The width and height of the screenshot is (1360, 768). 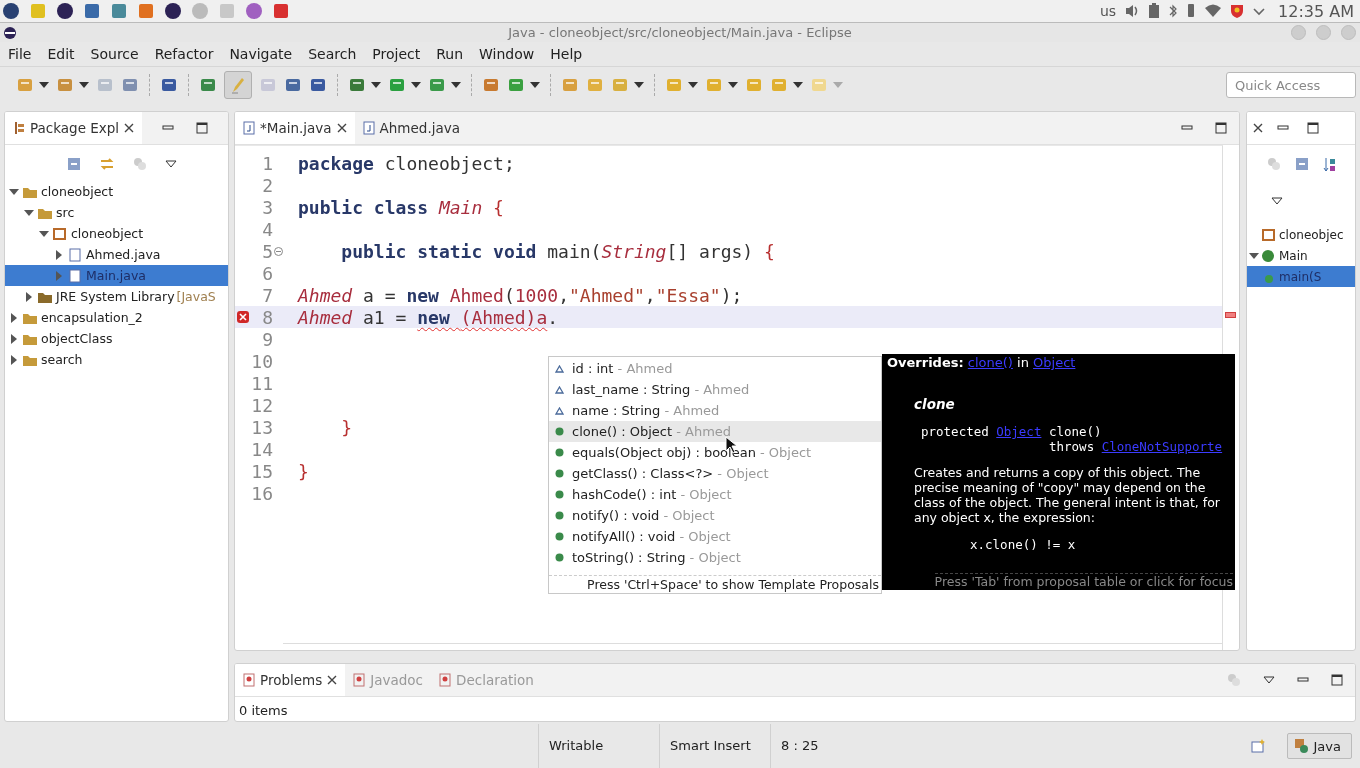 What do you see at coordinates (267, 163) in the screenshot?
I see `line-number: 1` at bounding box center [267, 163].